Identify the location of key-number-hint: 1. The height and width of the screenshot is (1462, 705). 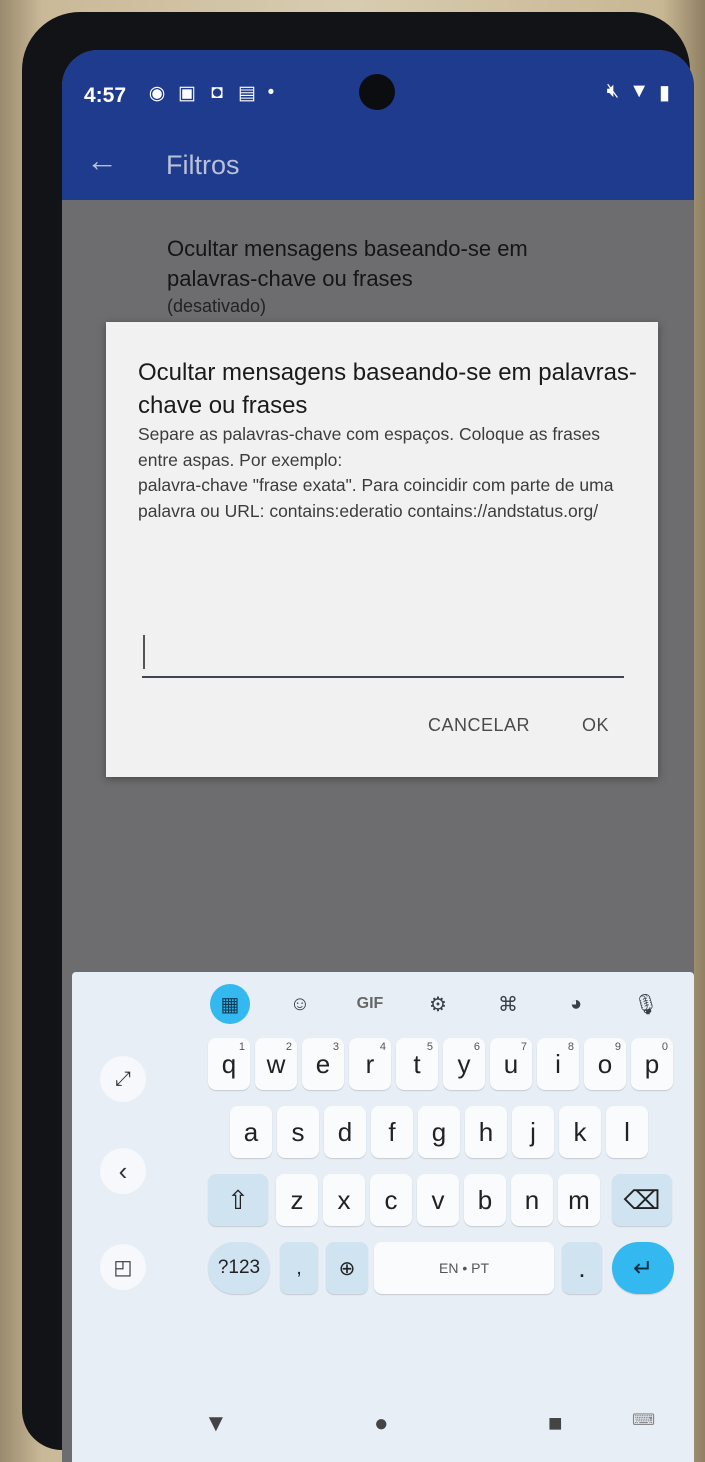
(241, 1047).